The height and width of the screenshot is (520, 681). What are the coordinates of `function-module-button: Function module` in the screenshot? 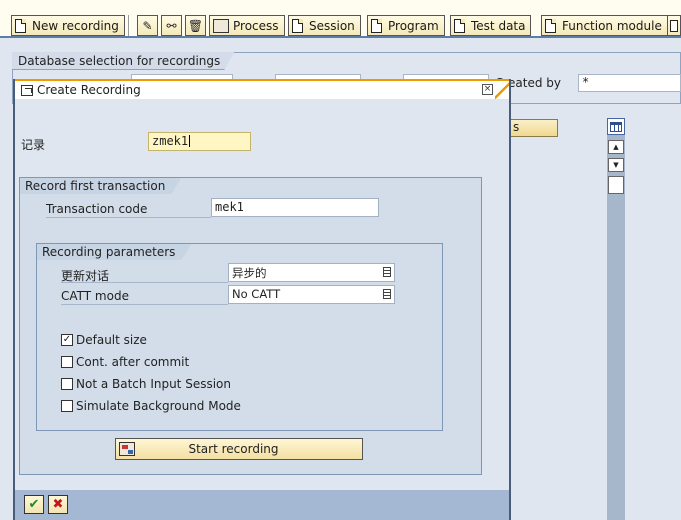 It's located at (604, 25).